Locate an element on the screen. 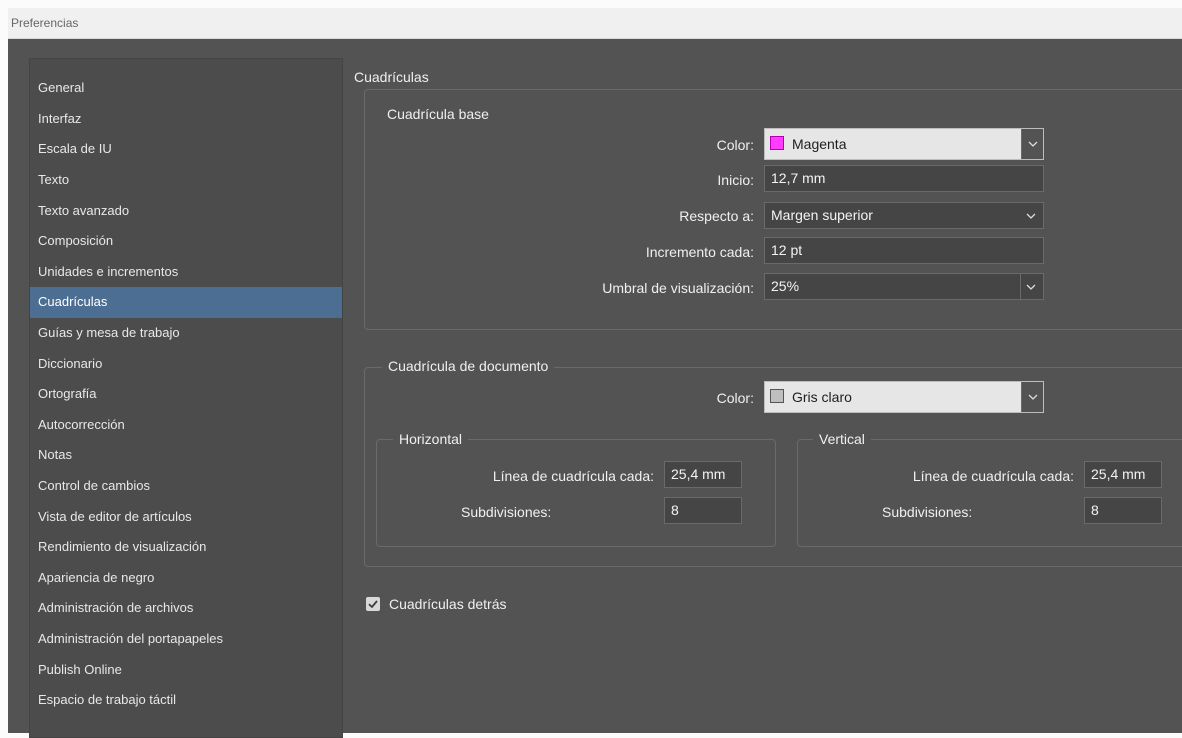 The image size is (1182, 738). doc-color-dropdown: Gris claro is located at coordinates (904, 397).